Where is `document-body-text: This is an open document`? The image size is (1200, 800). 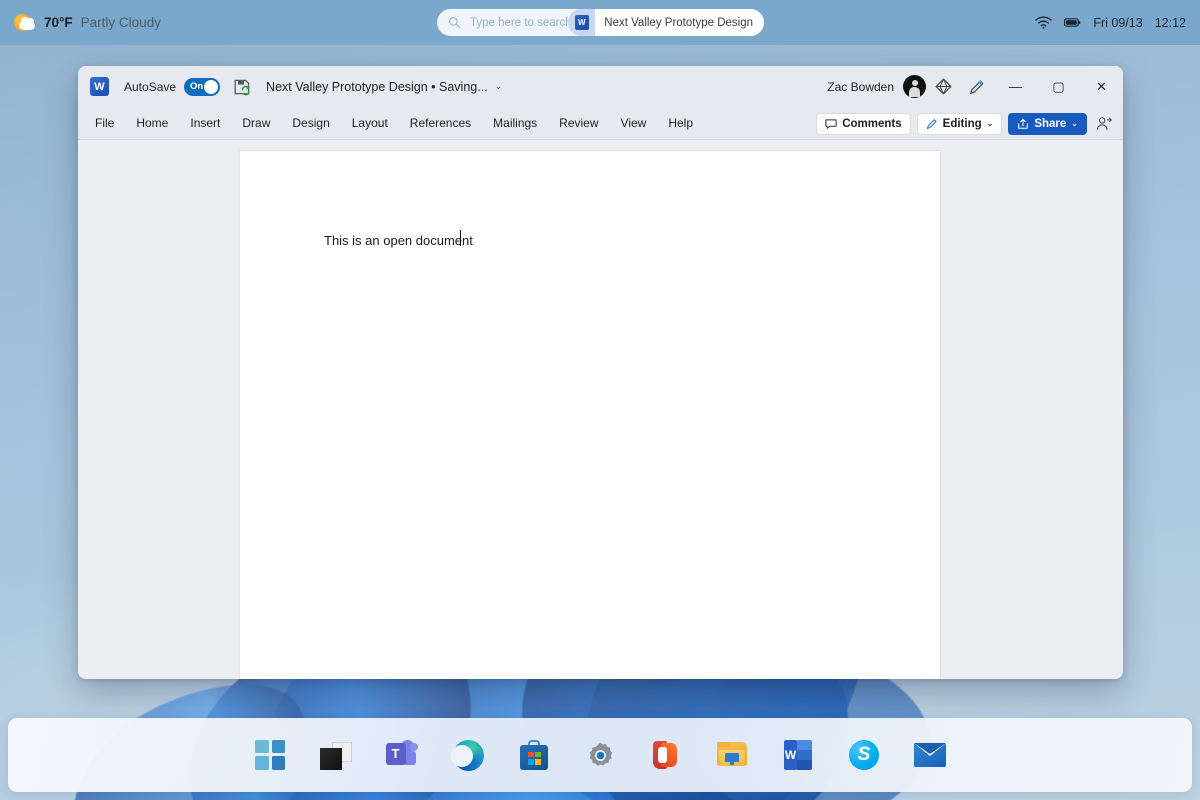 document-body-text: This is an open document is located at coordinates (398, 240).